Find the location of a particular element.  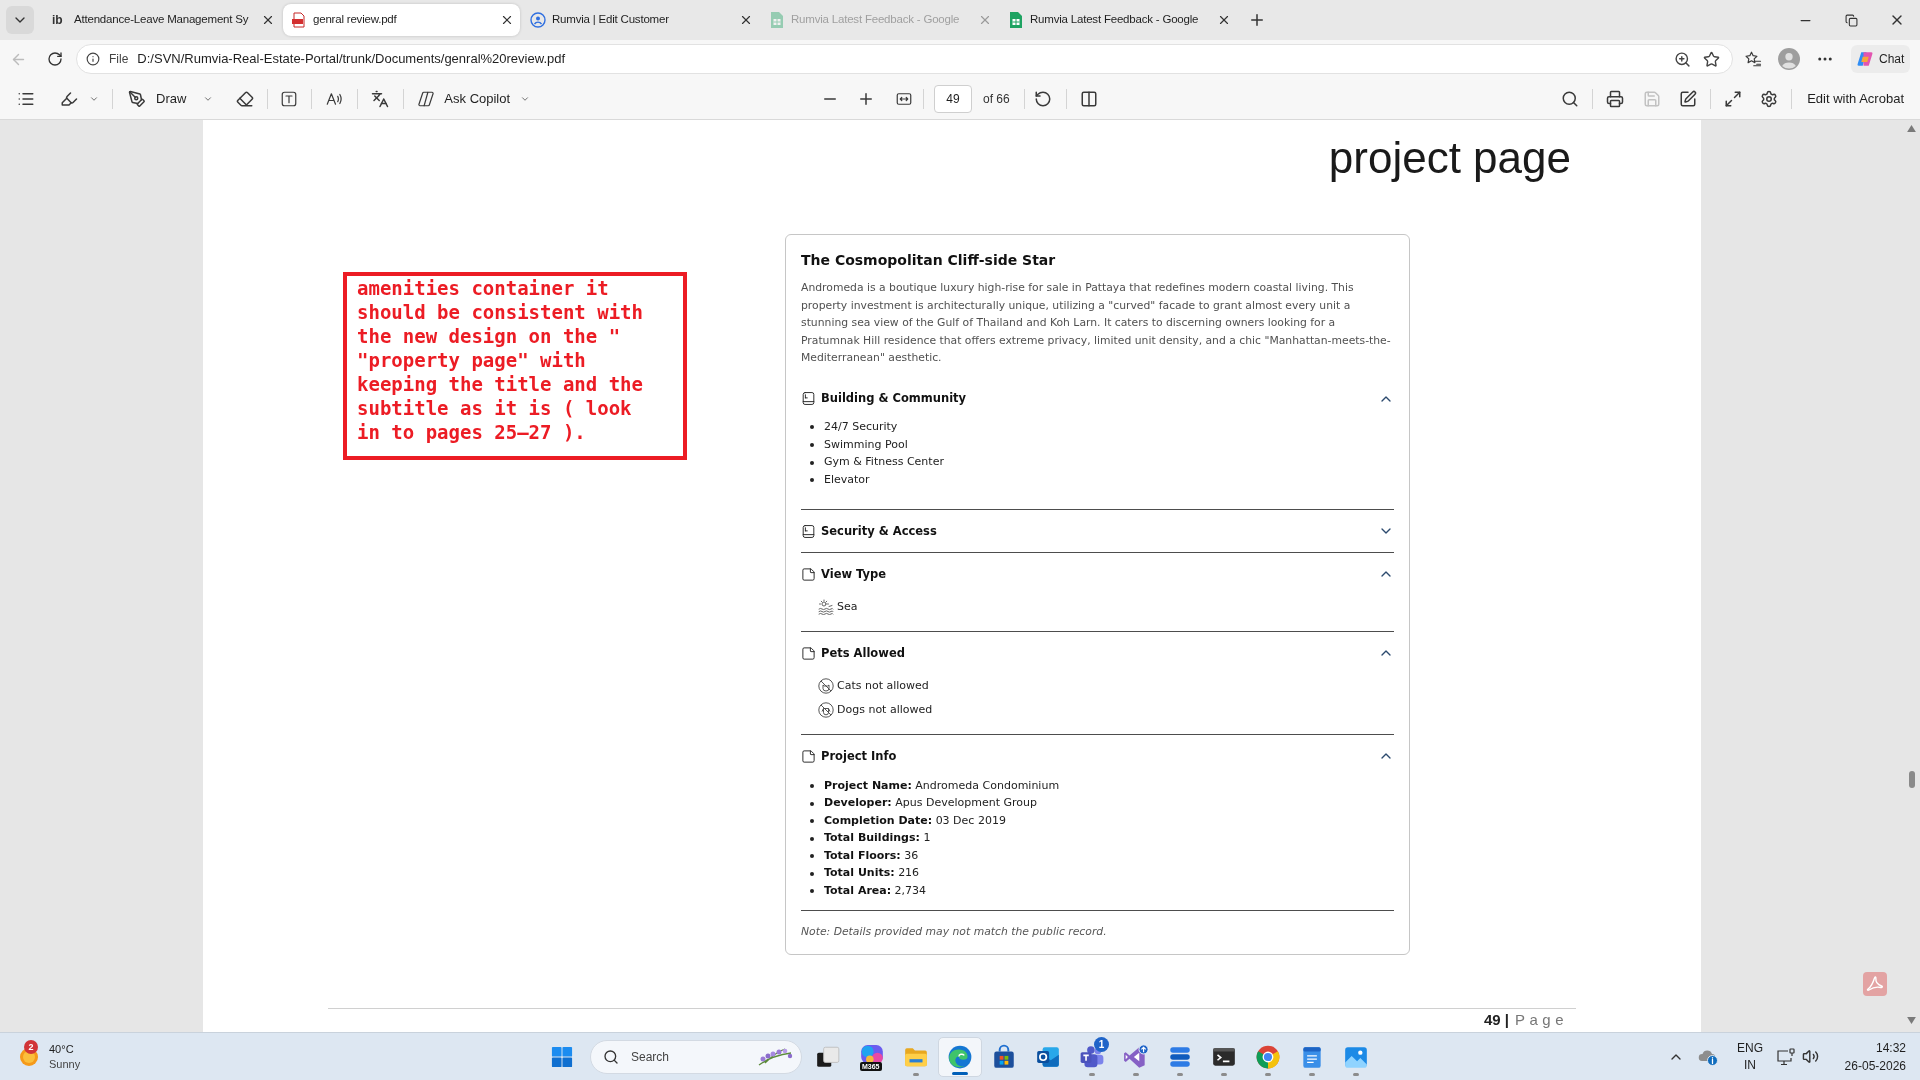

edit-with-acrobat-button: Edit with Acrobat is located at coordinates (1855, 98).